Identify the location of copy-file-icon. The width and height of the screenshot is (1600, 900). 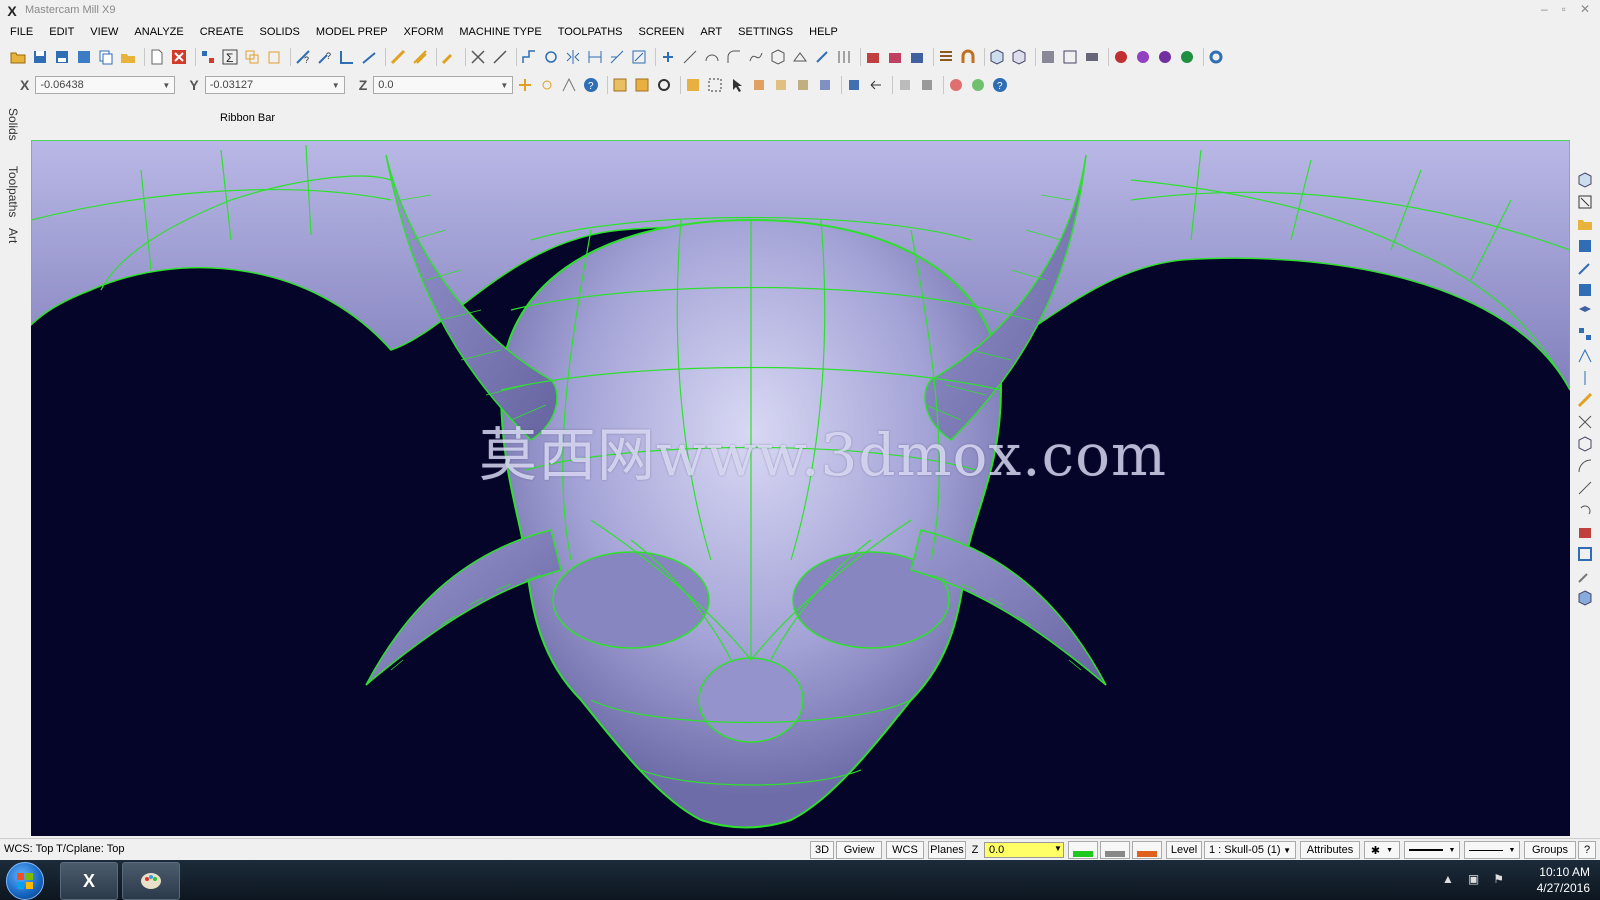
(106, 57).